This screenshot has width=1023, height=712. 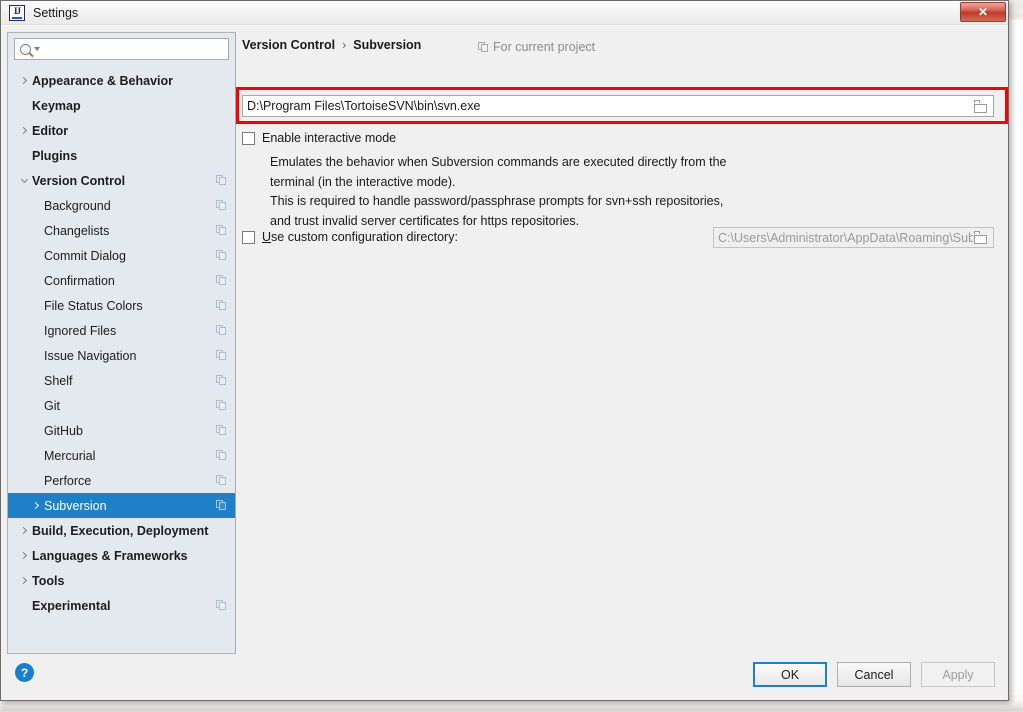 I want to click on sidebar-item-label: Ignored Files, so click(x=80, y=330).